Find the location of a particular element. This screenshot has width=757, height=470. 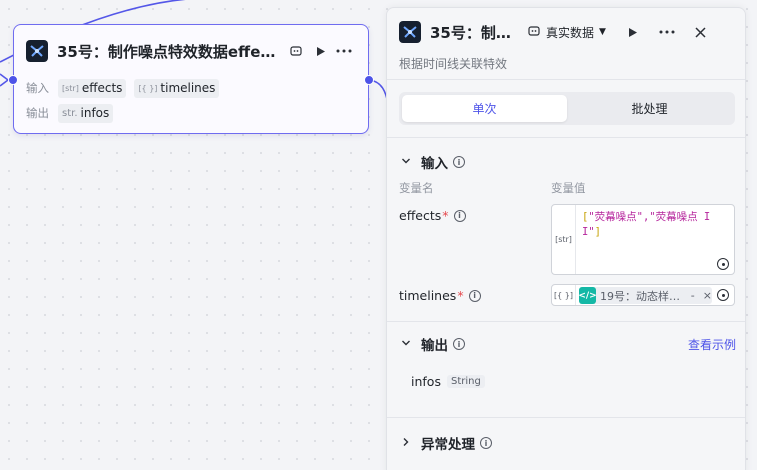

type-tag-str-array: [str] is located at coordinates (564, 239).